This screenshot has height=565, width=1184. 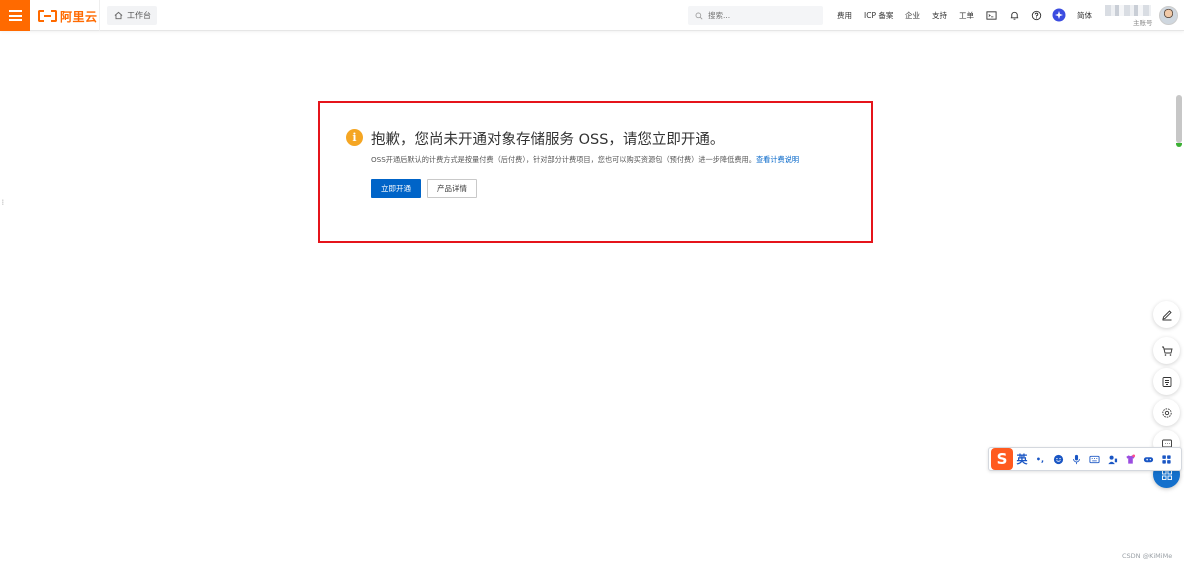 What do you see at coordinates (1094, 459) in the screenshot?
I see `keyboard-icon` at bounding box center [1094, 459].